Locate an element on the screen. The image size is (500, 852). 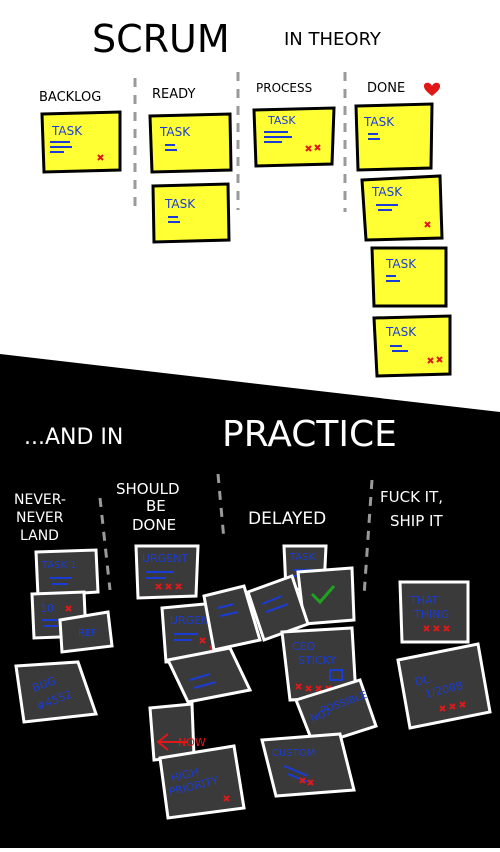
title-scrum: SCRUM is located at coordinates (161, 39).